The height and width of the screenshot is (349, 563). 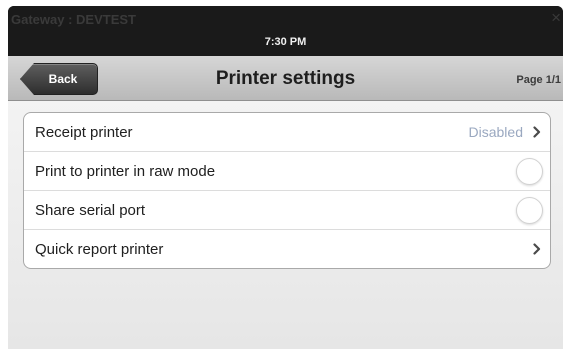 I want to click on close-icon: ×, so click(x=556, y=17).